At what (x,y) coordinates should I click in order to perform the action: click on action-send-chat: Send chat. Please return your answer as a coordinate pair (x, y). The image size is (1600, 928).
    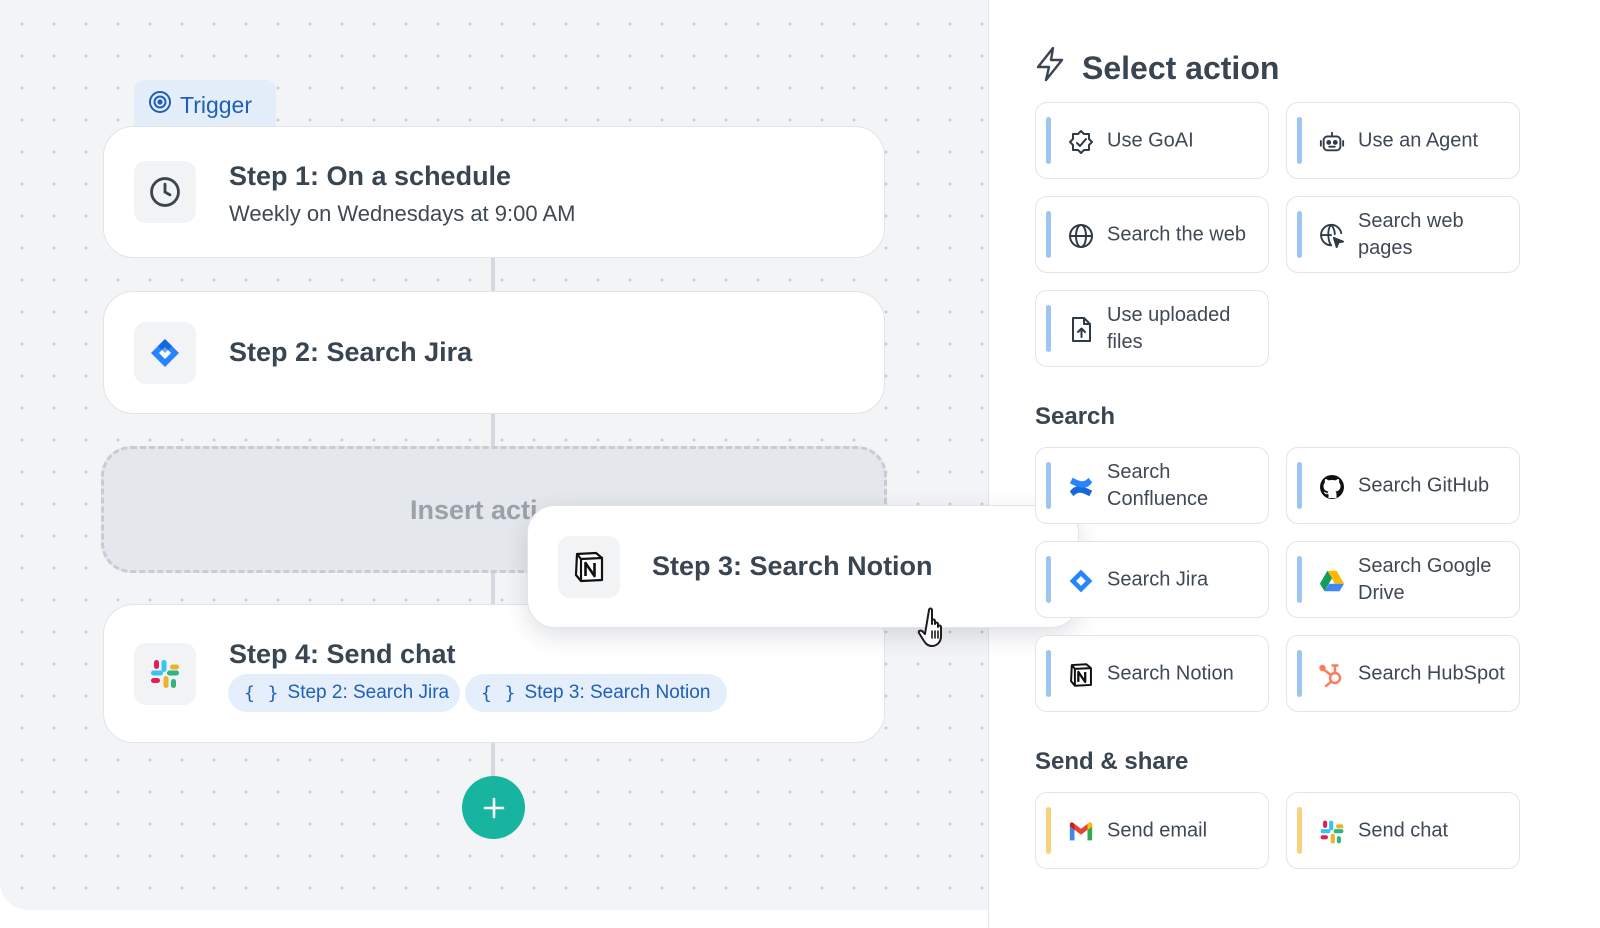
    Looking at the image, I should click on (1403, 830).